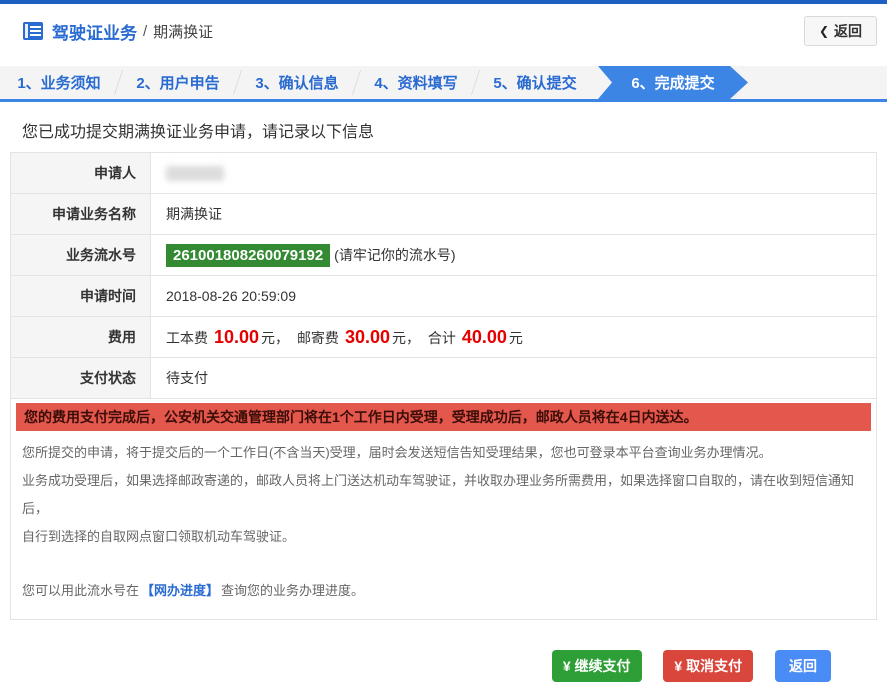 This screenshot has width=887, height=682. I want to click on pay-status-value: 待支付, so click(513, 378).